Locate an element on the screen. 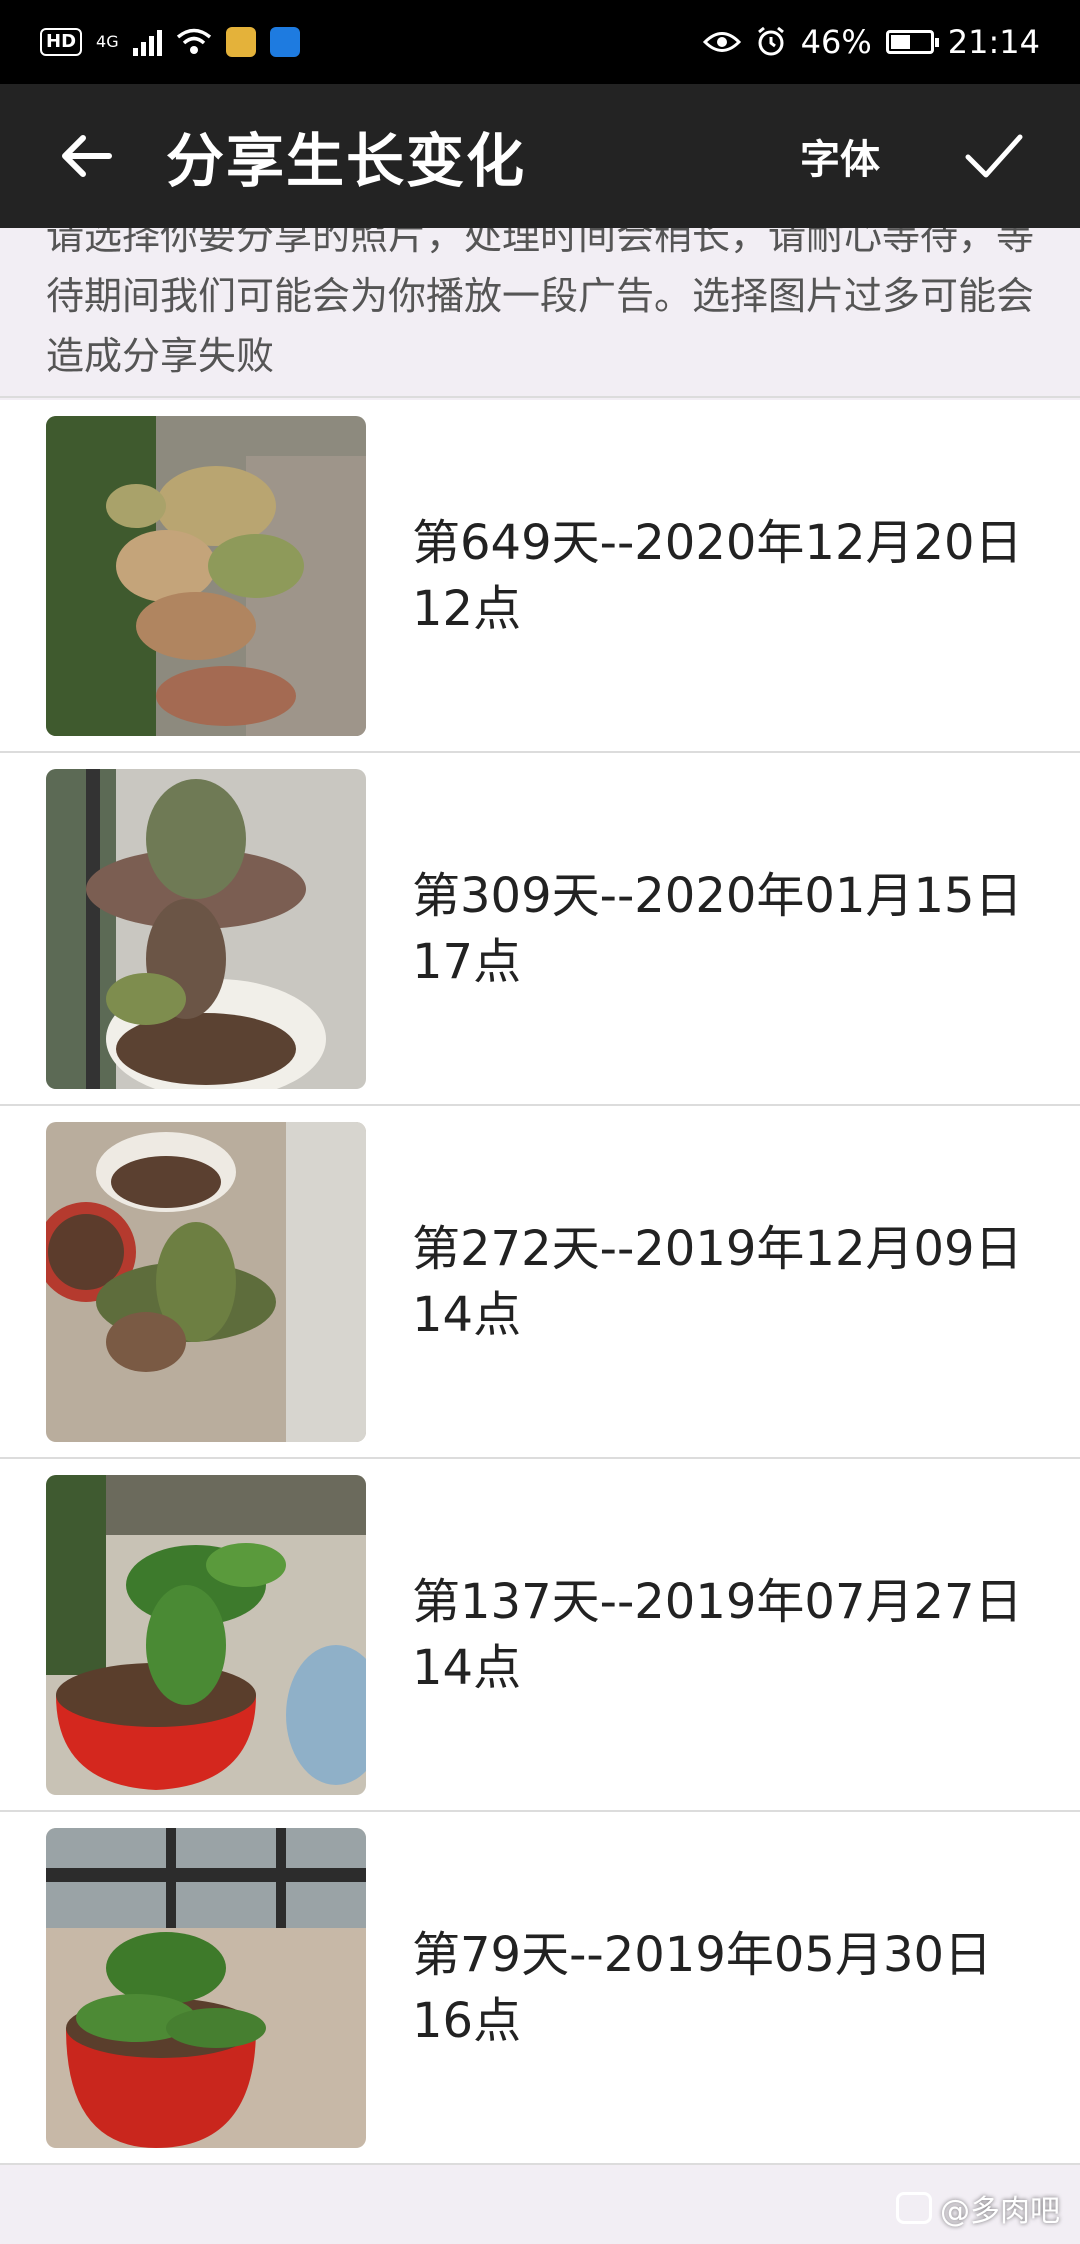  entry-date: 第649天--2020年12月20日 is located at coordinates (717, 542).